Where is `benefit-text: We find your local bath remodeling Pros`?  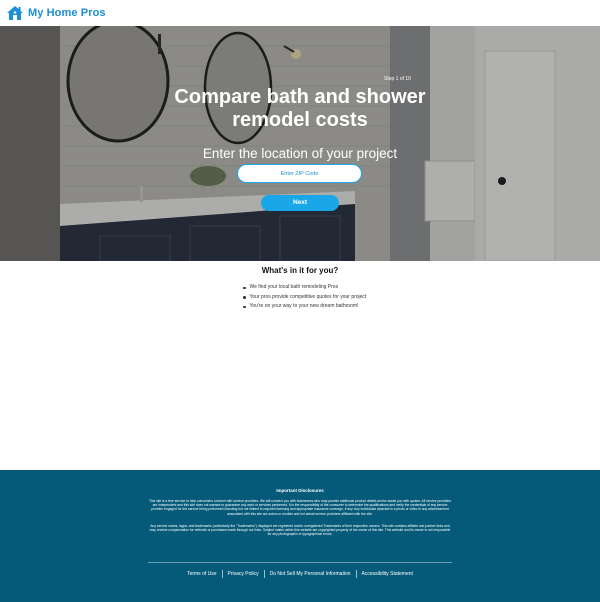
benefit-text: We find your local bath remodeling Pros is located at coordinates (294, 287).